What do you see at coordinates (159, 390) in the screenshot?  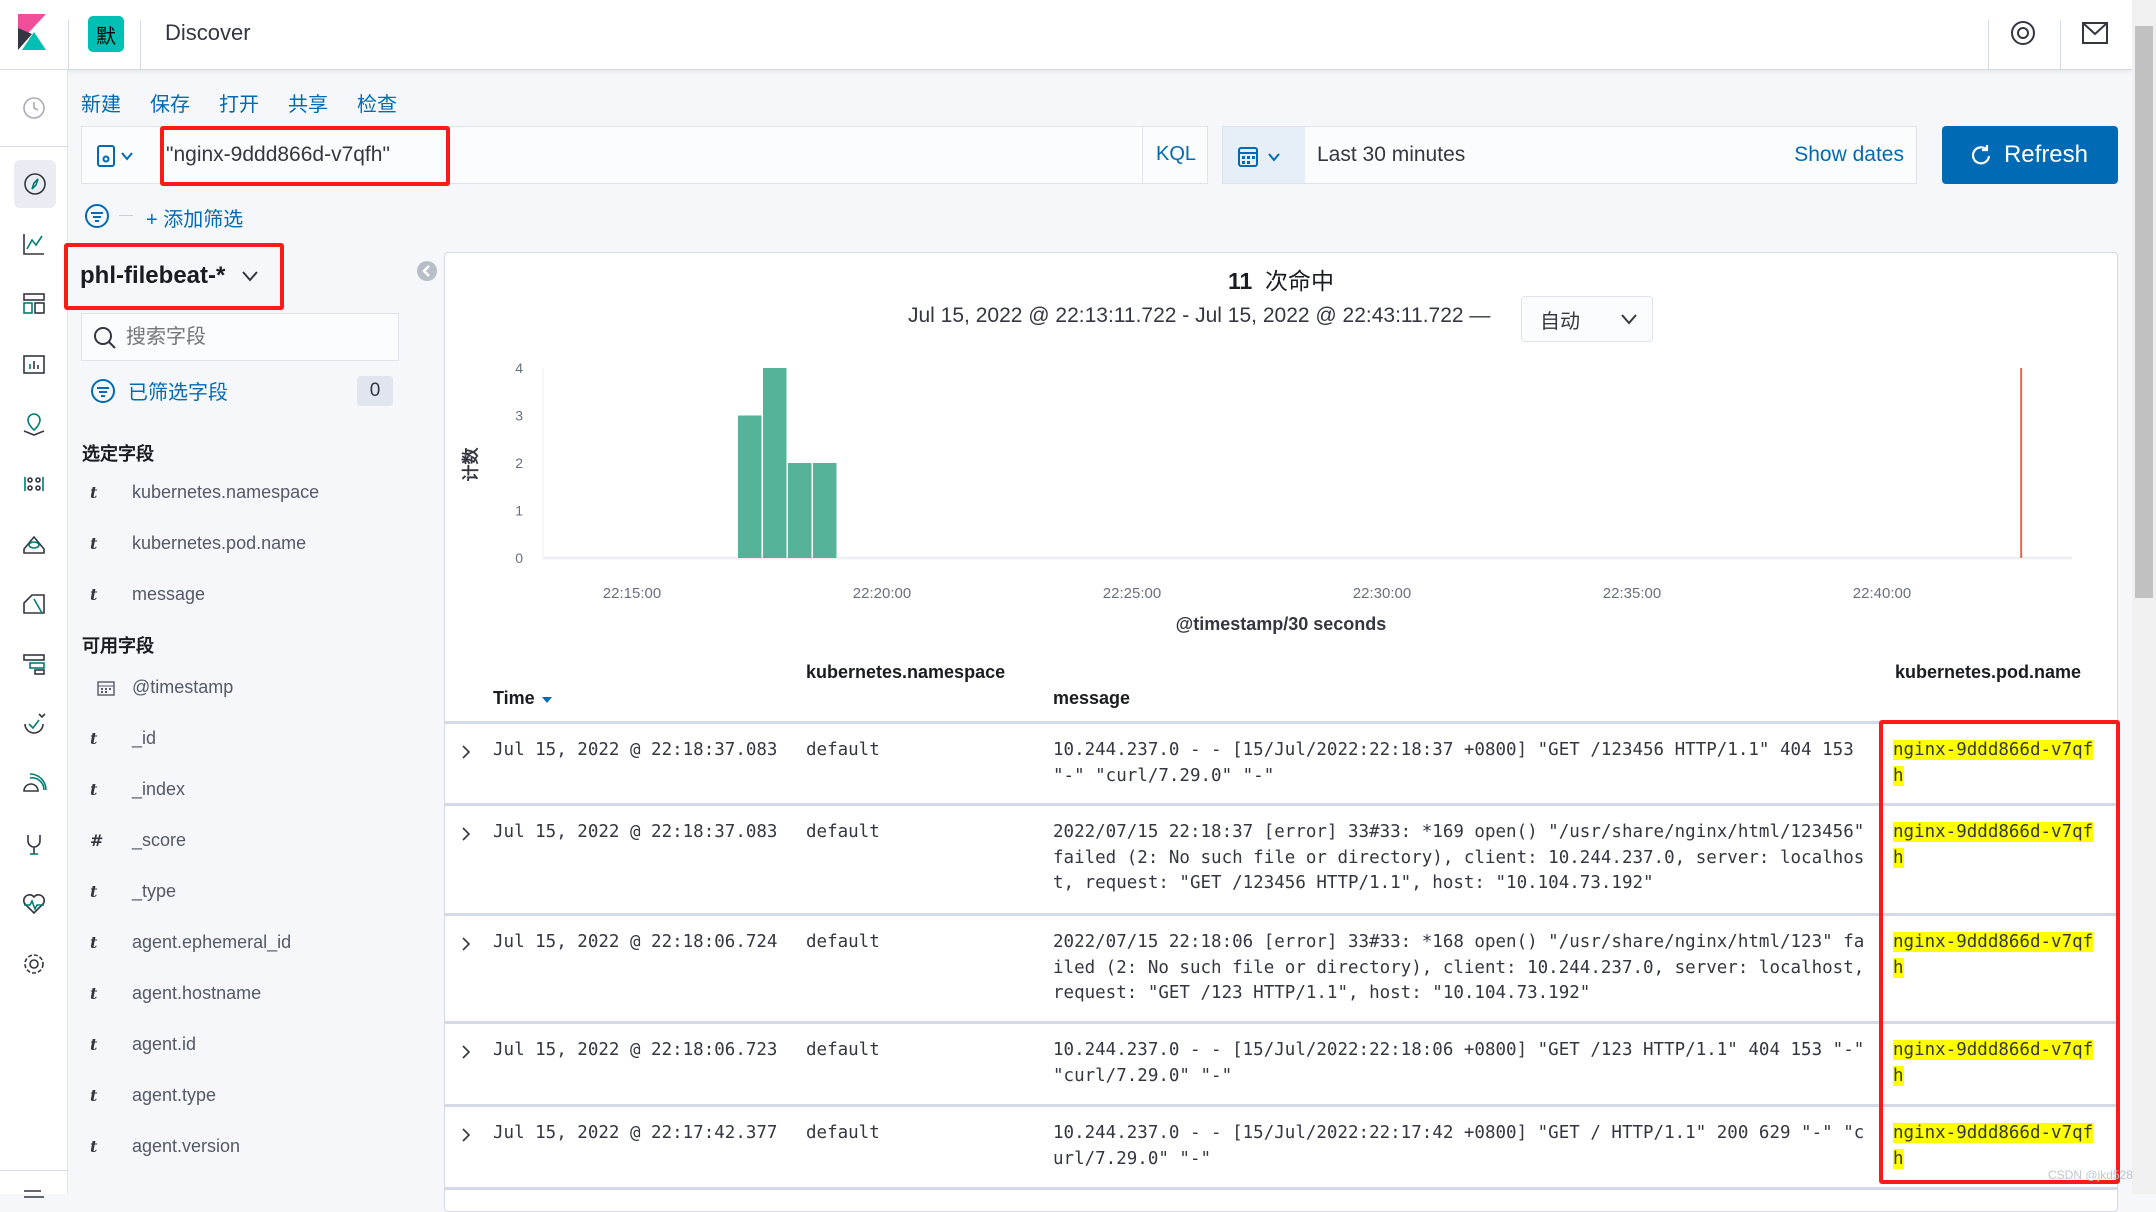 I see `filtered-fields-toggle: 已筛选字段` at bounding box center [159, 390].